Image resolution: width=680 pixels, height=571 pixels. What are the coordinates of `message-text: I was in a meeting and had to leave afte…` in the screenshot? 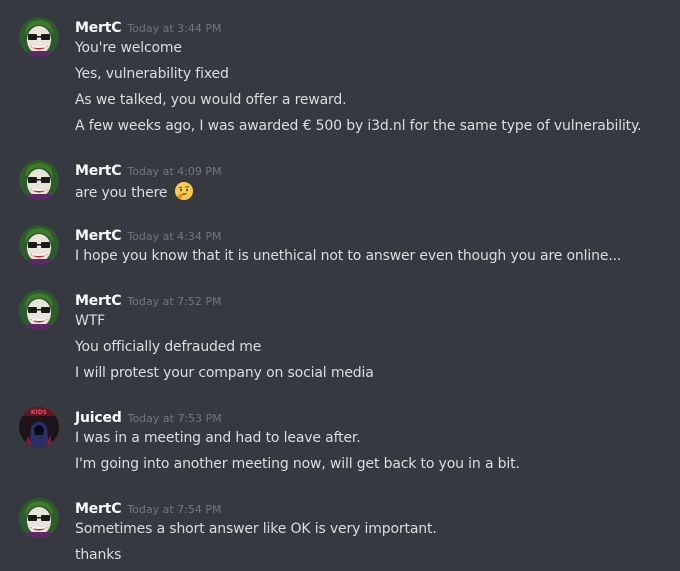 It's located at (218, 438).